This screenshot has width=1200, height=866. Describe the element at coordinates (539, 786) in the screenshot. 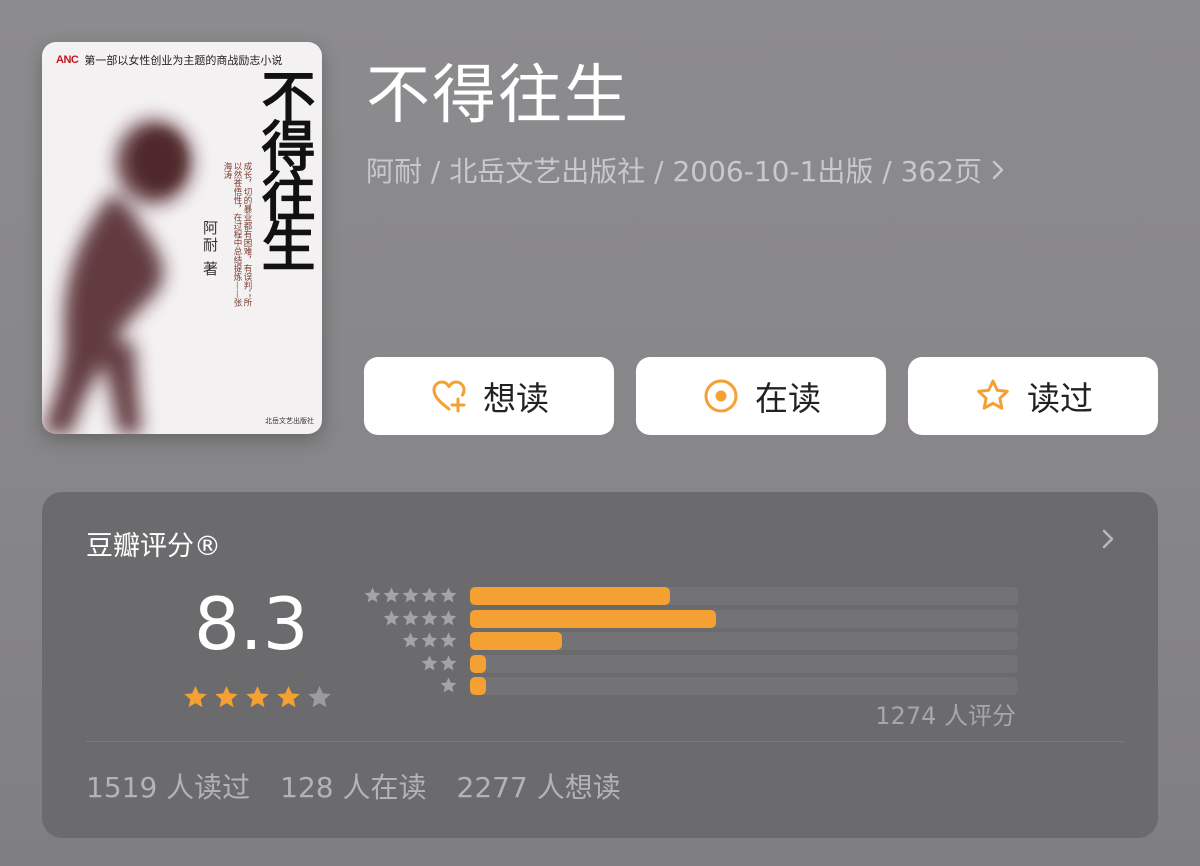

I see `want-count: 2277 人想读` at that location.